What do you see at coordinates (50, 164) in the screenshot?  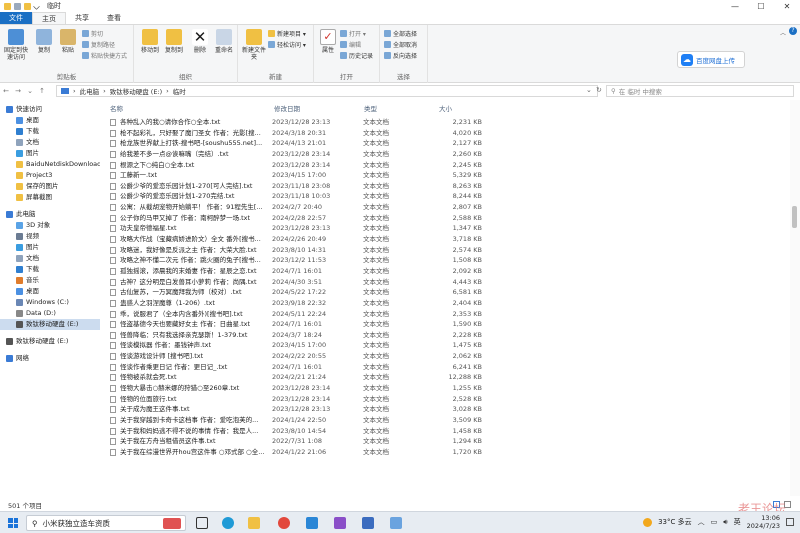 I see `sidebar-item-nav-baidunetdisk: BaiduNetdiskDownload` at bounding box center [50, 164].